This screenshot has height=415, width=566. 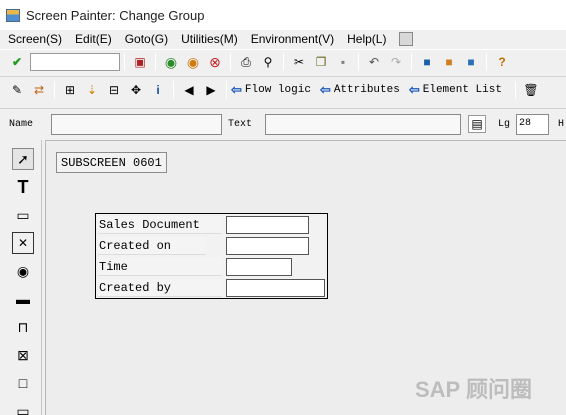 I want to click on undo-icon: ↶, so click(x=374, y=62).